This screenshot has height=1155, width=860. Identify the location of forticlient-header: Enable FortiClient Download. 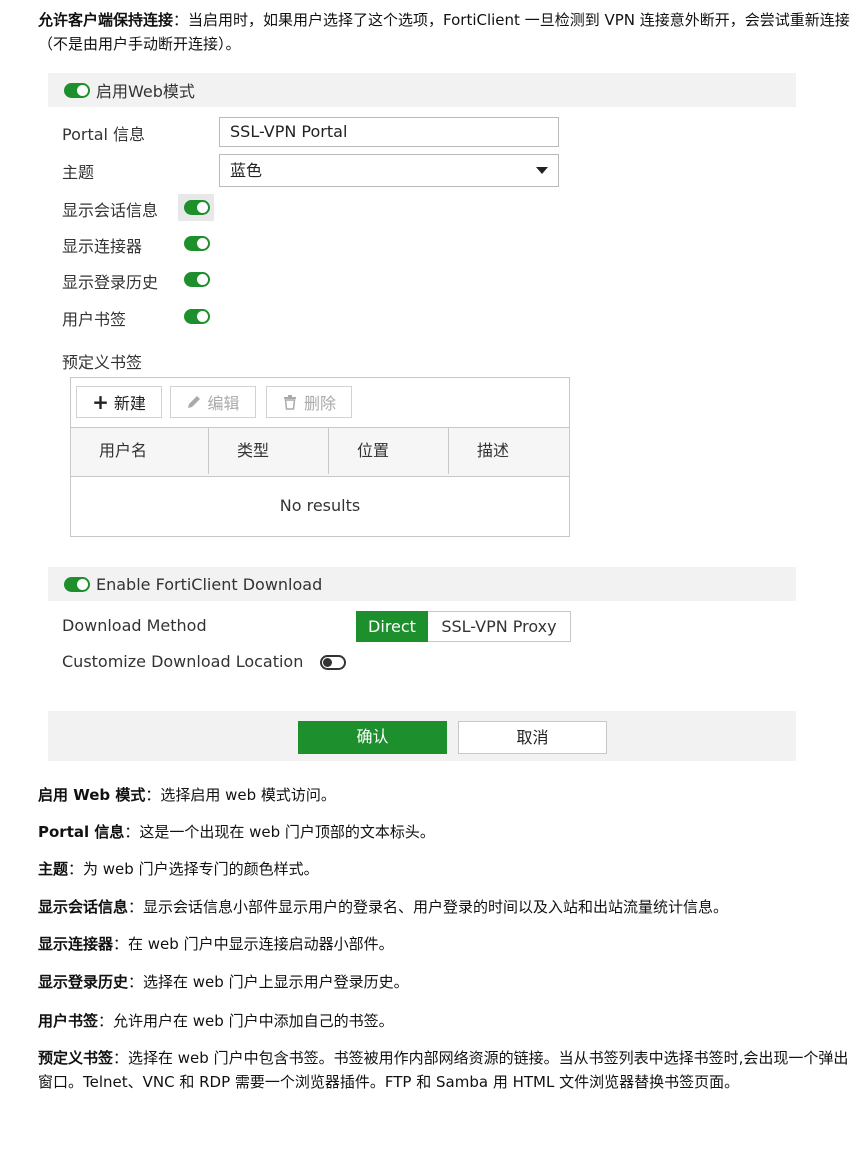
(422, 584).